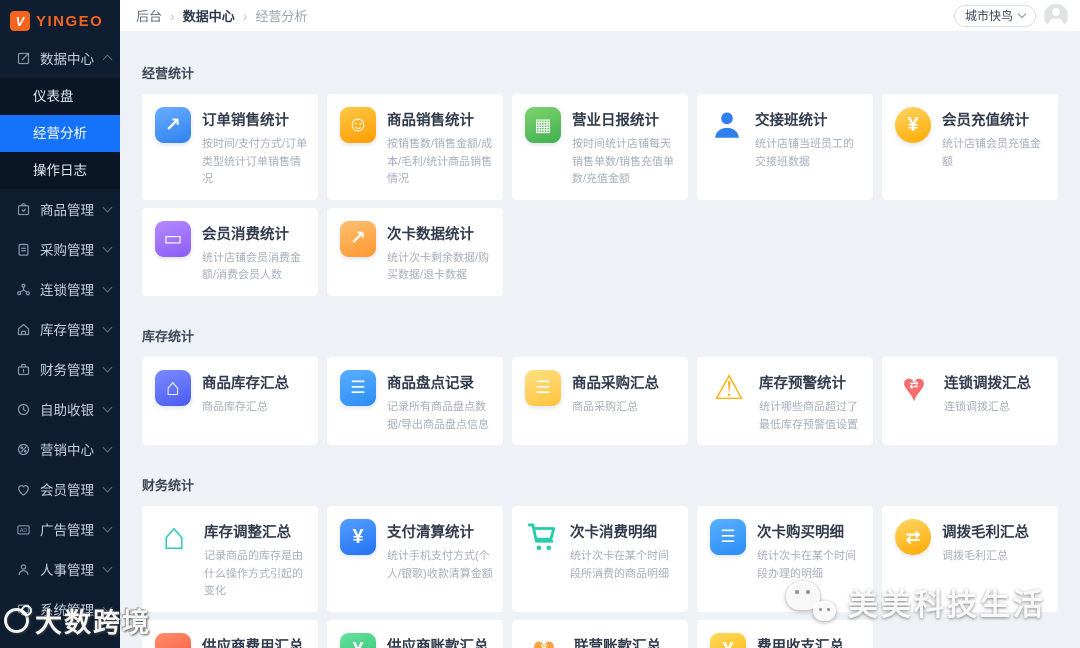 The image size is (1080, 648). I want to click on card-consume-detail-card: 次卡消费明细 统计次卡在某个时间段所消费的商品明细, so click(600, 559).